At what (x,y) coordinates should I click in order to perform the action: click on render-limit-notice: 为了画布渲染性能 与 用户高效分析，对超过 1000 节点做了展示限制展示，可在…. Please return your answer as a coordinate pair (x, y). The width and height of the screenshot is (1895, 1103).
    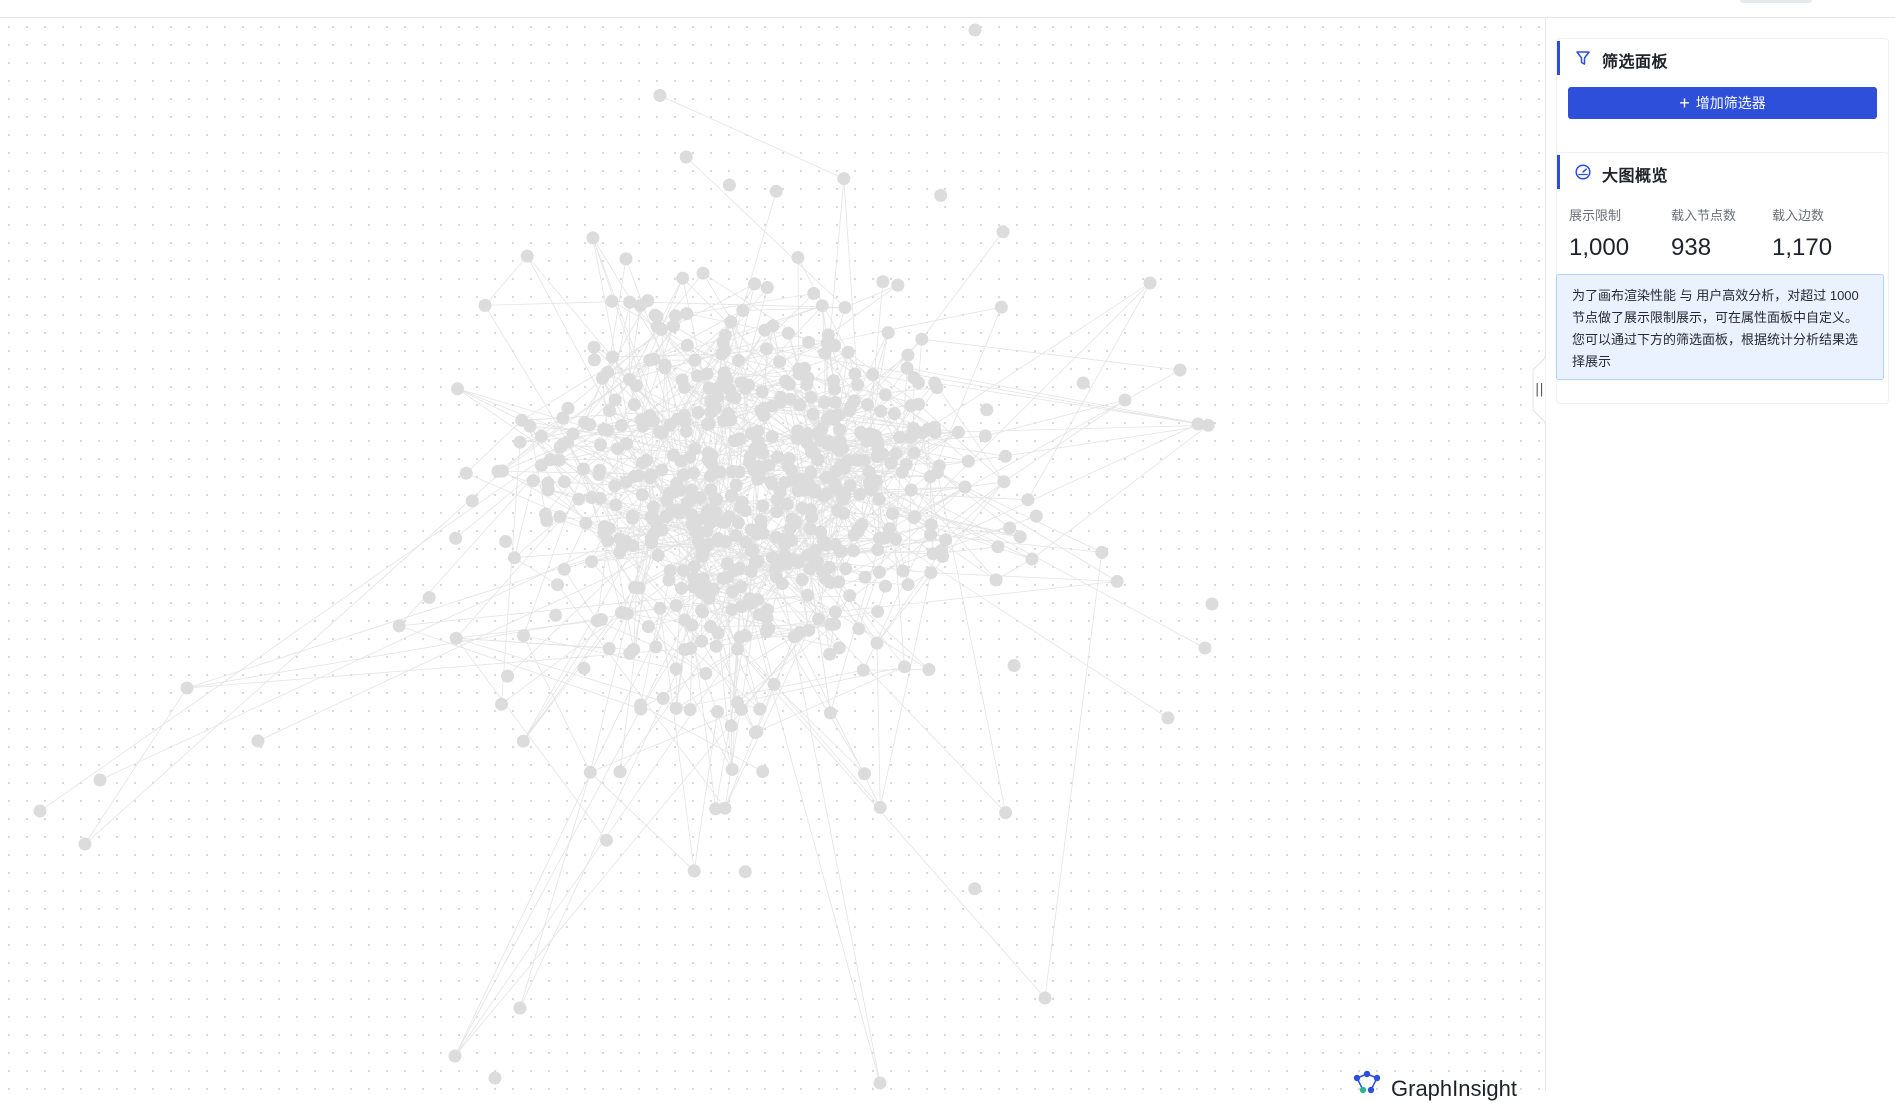
    Looking at the image, I should click on (1720, 327).